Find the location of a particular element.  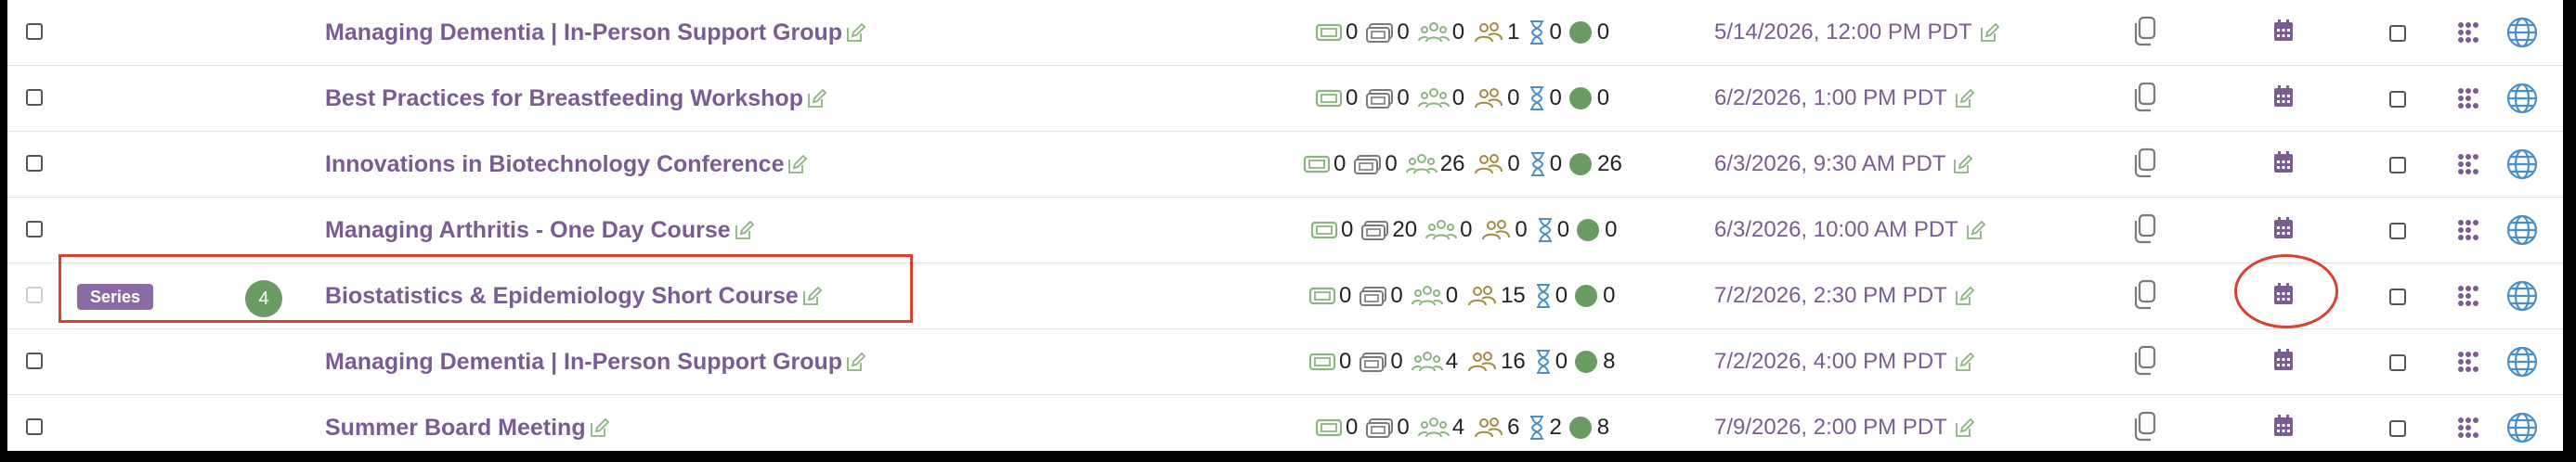

event-date: 7/9/2026, 2:00 PM PDT is located at coordinates (1844, 427).